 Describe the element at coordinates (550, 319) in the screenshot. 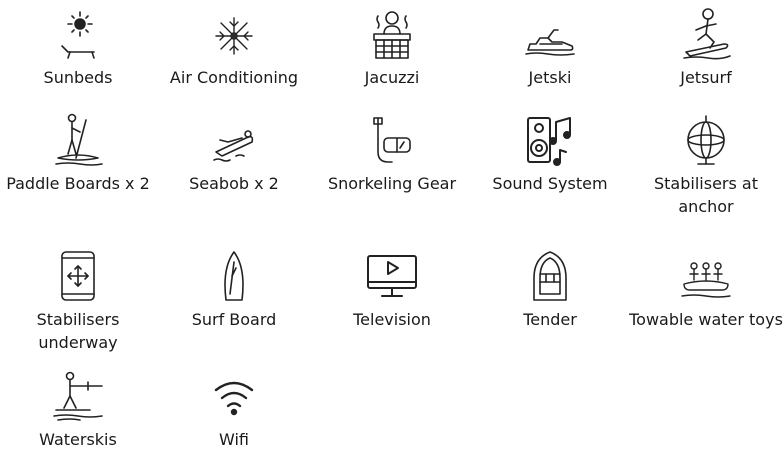

I see `amenity-label: Tender` at that location.